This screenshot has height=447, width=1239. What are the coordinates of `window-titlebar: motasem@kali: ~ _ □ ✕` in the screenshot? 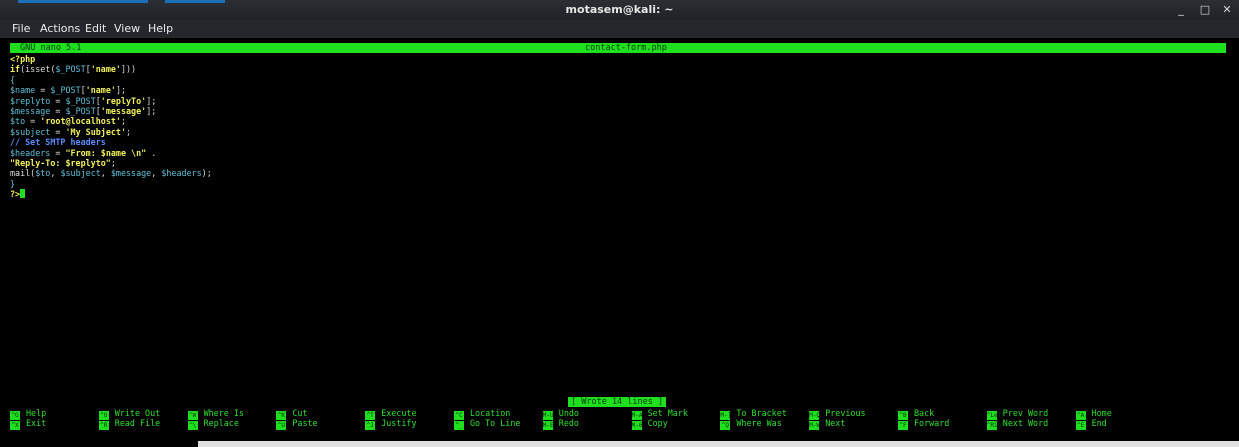 It's located at (619, 10).